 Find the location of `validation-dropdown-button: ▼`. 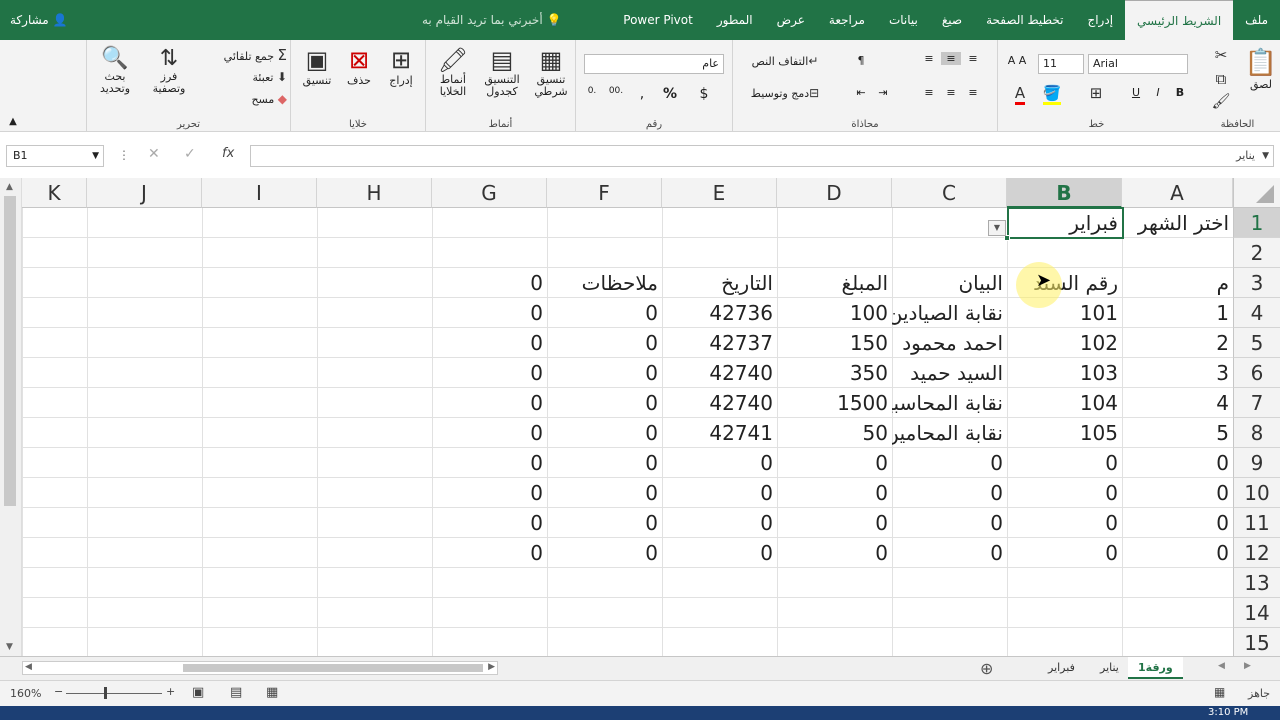

validation-dropdown-button: ▼ is located at coordinates (997, 228).